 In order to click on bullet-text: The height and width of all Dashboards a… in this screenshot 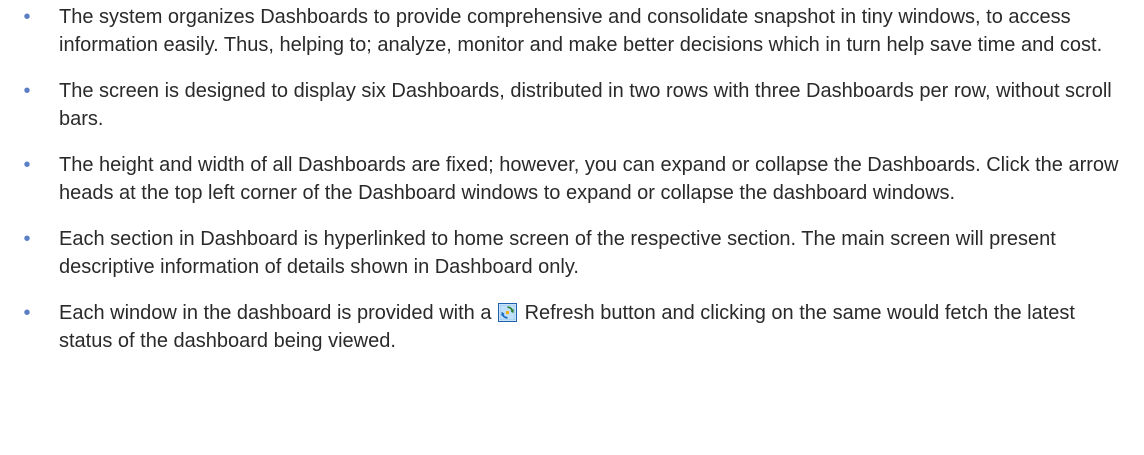, I will do `click(589, 179)`.